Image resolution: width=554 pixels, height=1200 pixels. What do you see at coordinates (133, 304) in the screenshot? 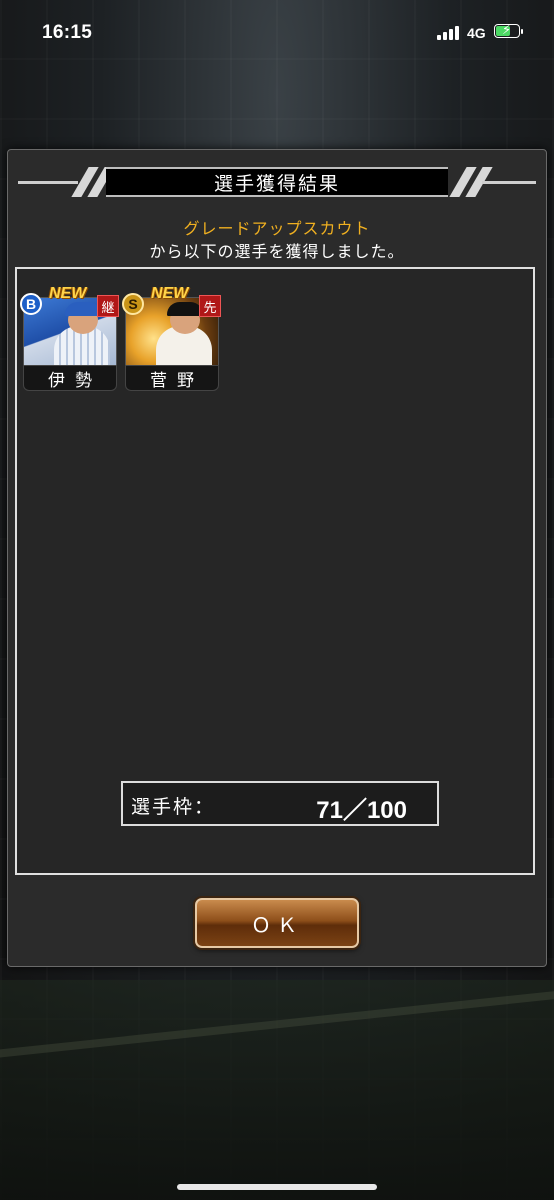
I see `grade-badge: S` at bounding box center [133, 304].